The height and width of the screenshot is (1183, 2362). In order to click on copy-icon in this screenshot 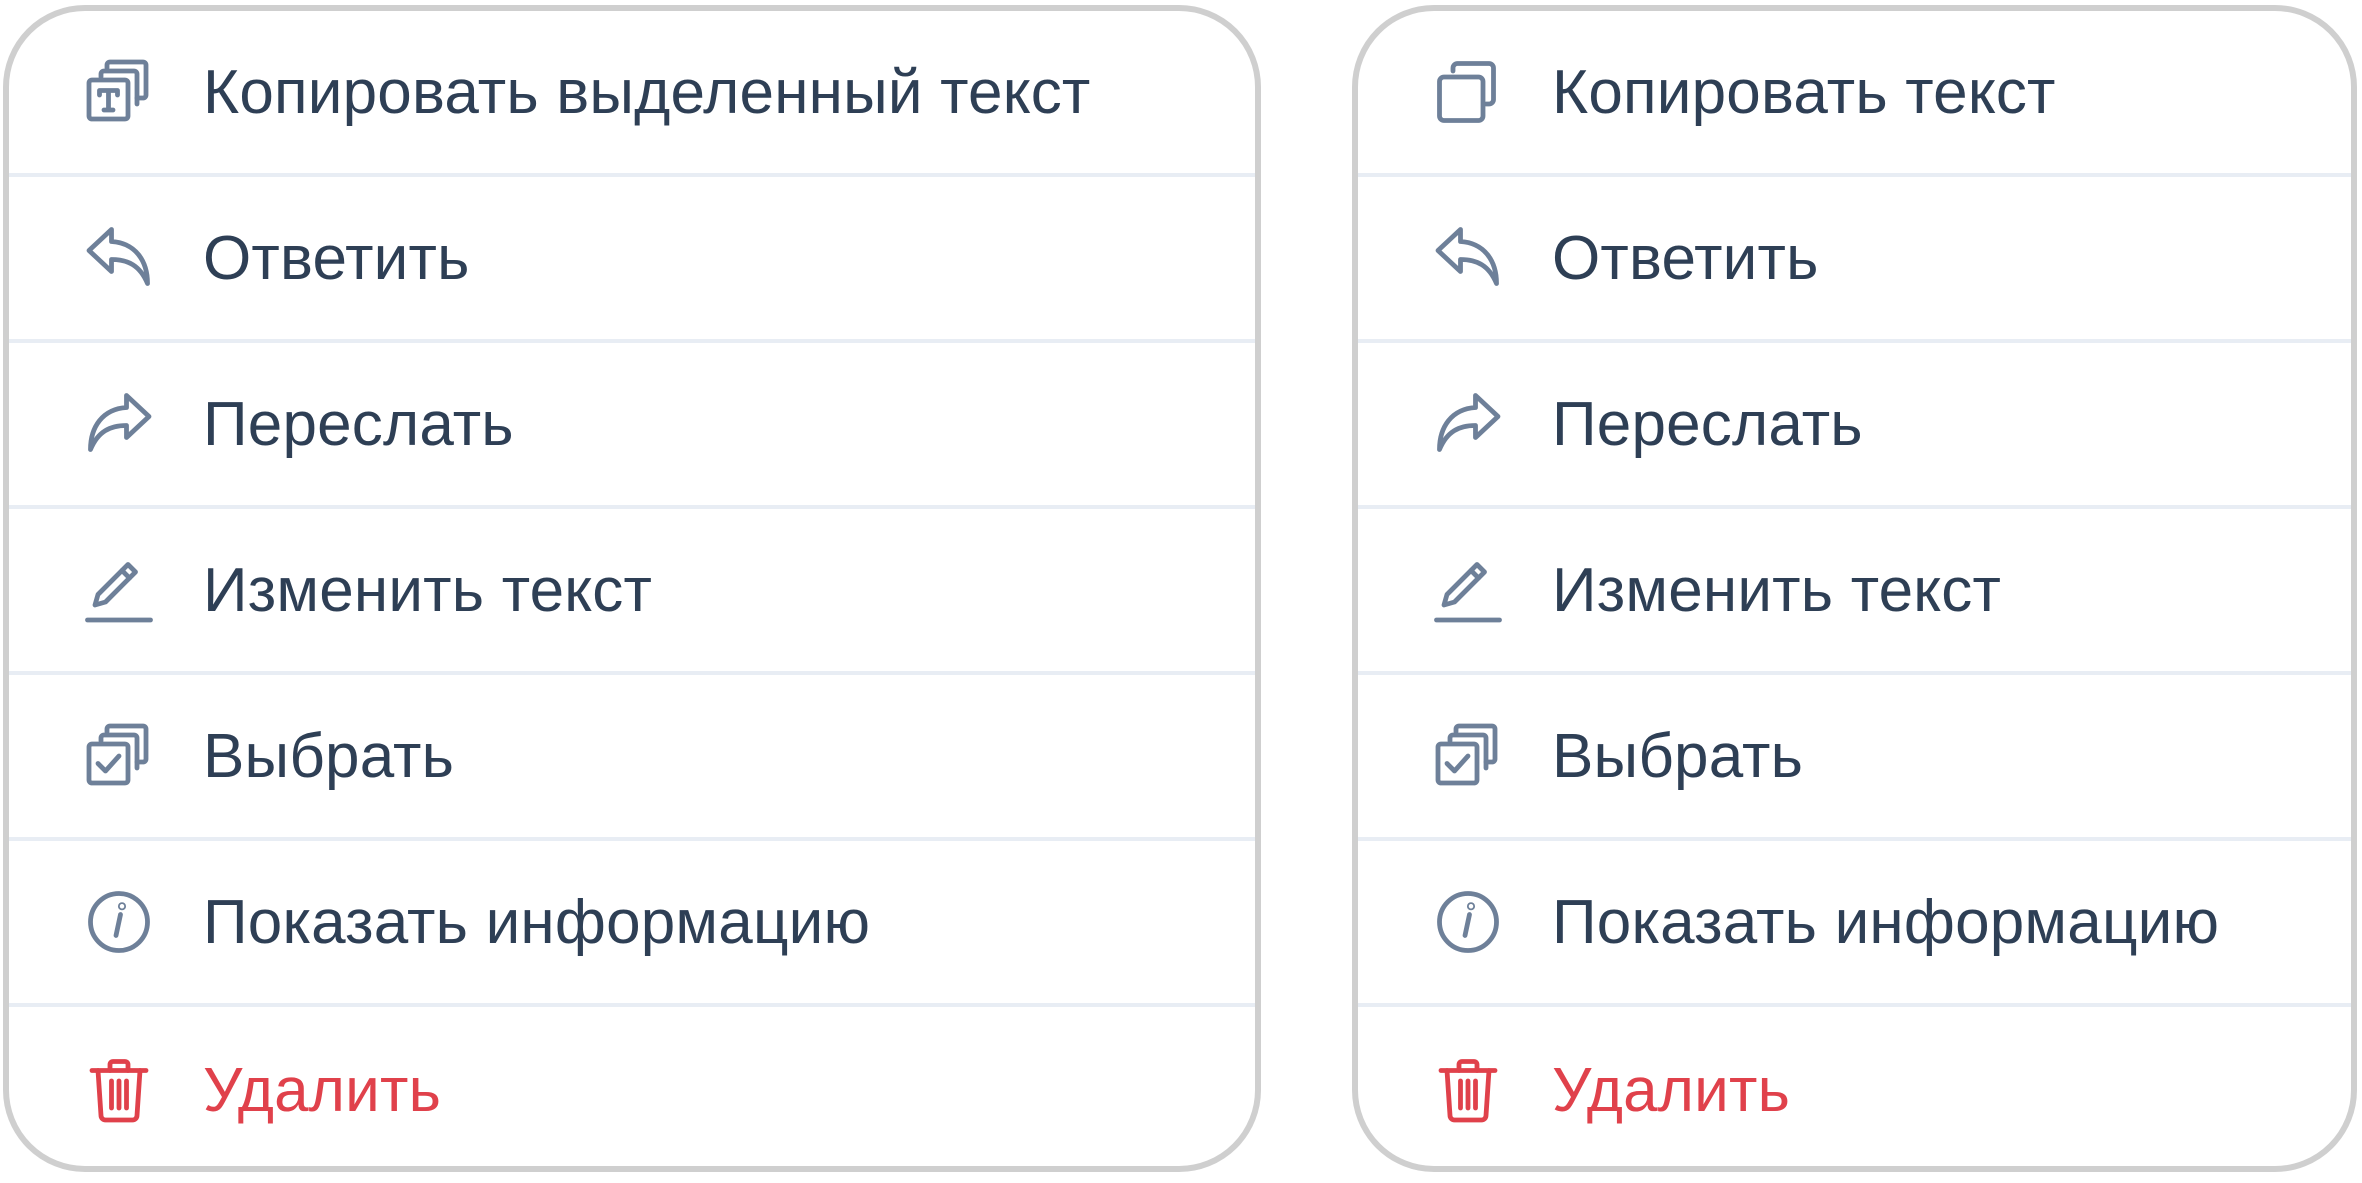, I will do `click(1468, 92)`.